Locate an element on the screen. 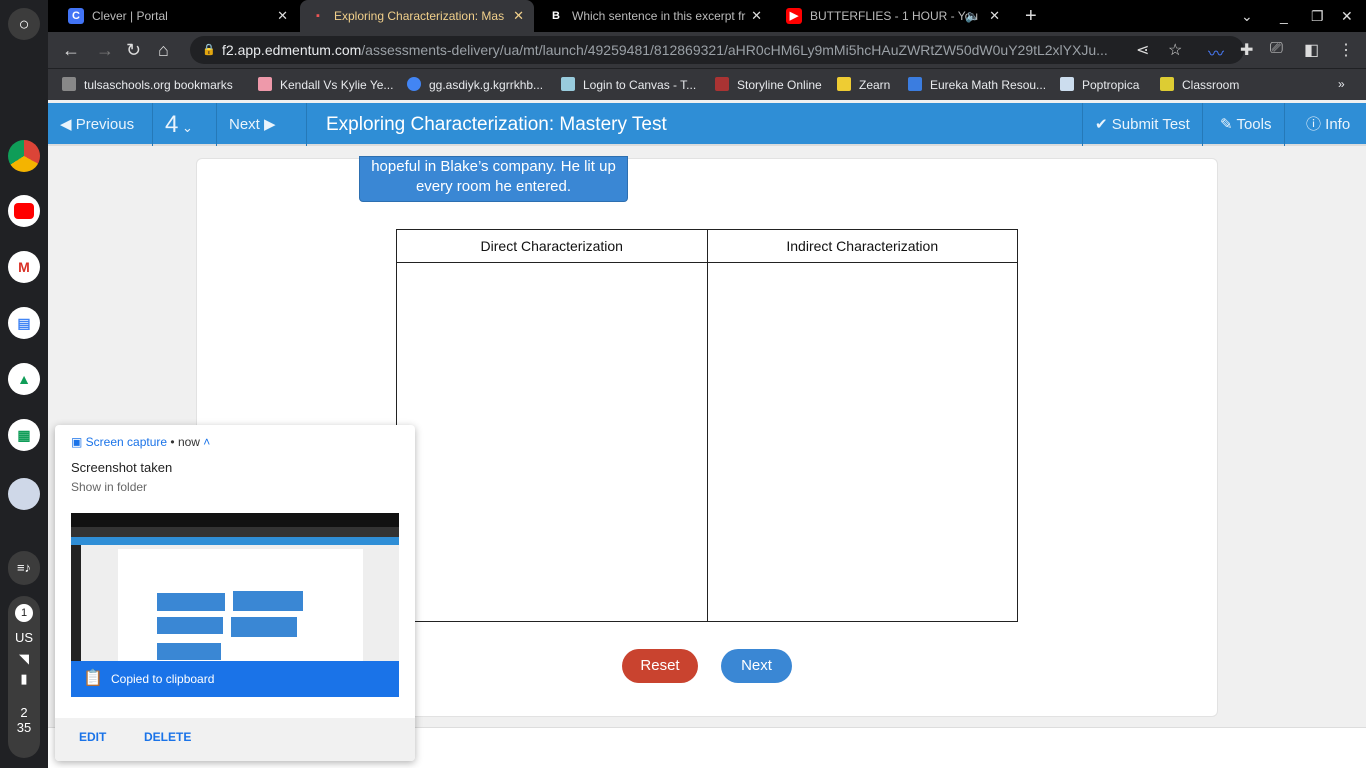  tab-edmentum: ▪ Exploring Characterization: Mas ✕ is located at coordinates (417, 16).